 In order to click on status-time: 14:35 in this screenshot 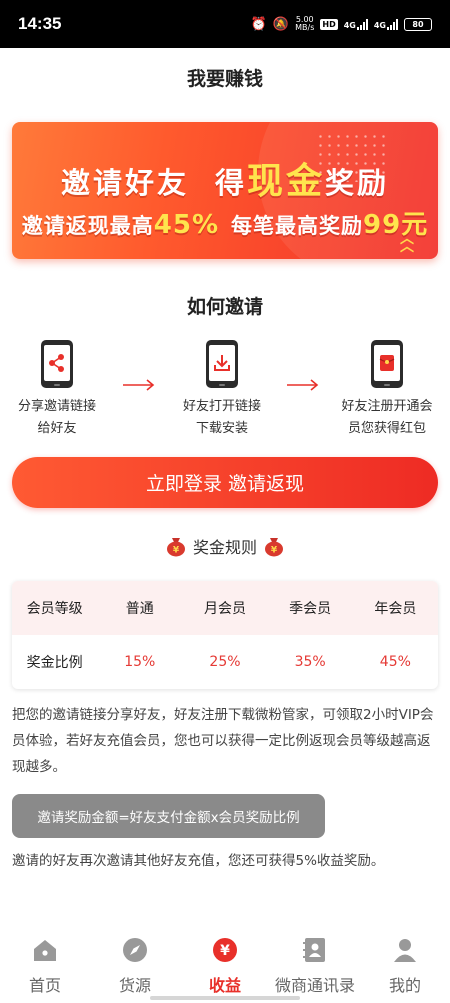, I will do `click(40, 23)`.